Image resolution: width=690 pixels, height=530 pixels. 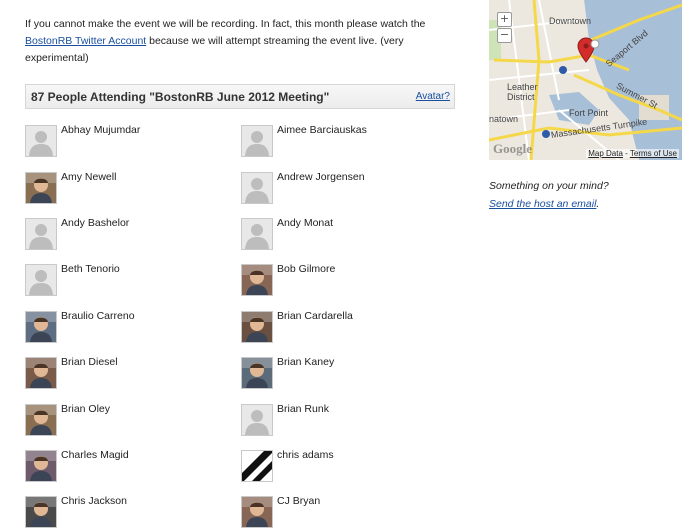 I want to click on attendee-name: Bob Gilmore, so click(x=306, y=269).